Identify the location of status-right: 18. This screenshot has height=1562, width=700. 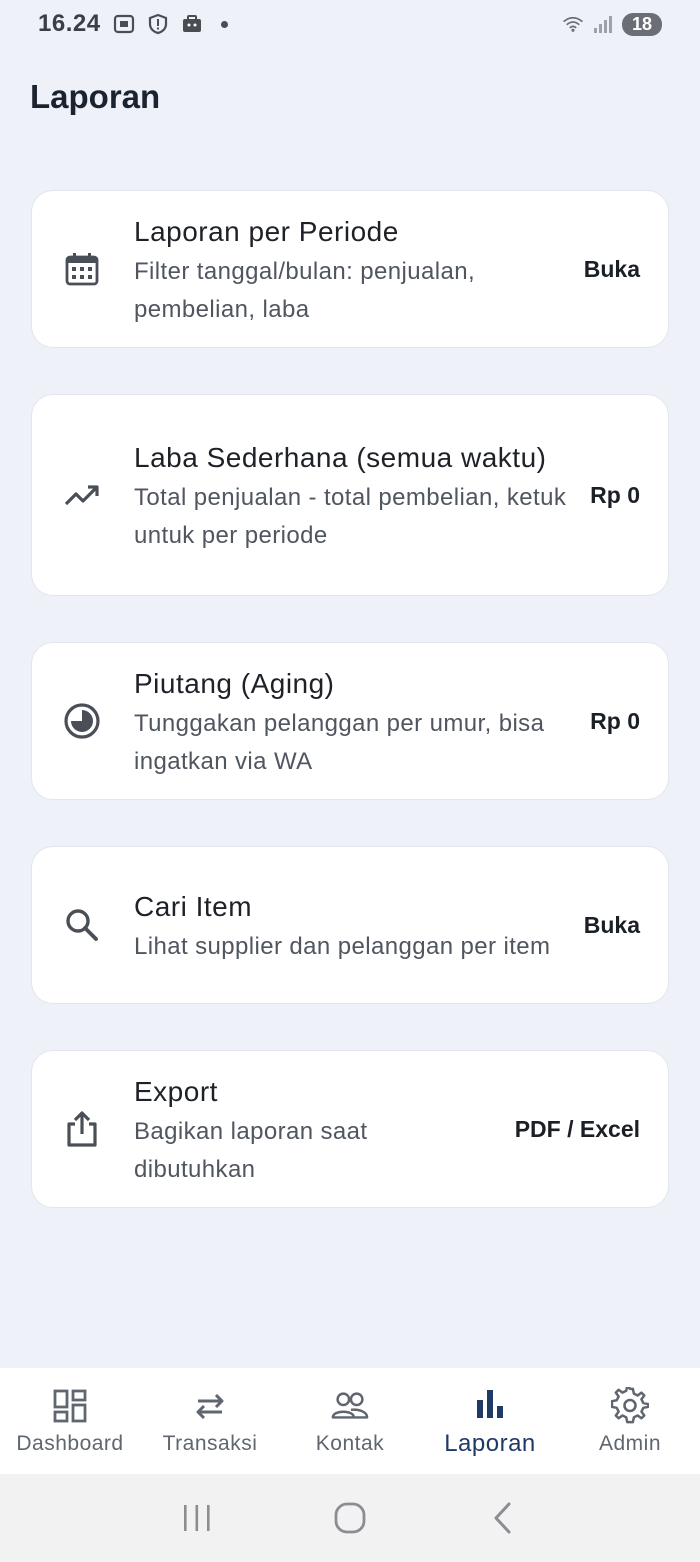
(612, 24).